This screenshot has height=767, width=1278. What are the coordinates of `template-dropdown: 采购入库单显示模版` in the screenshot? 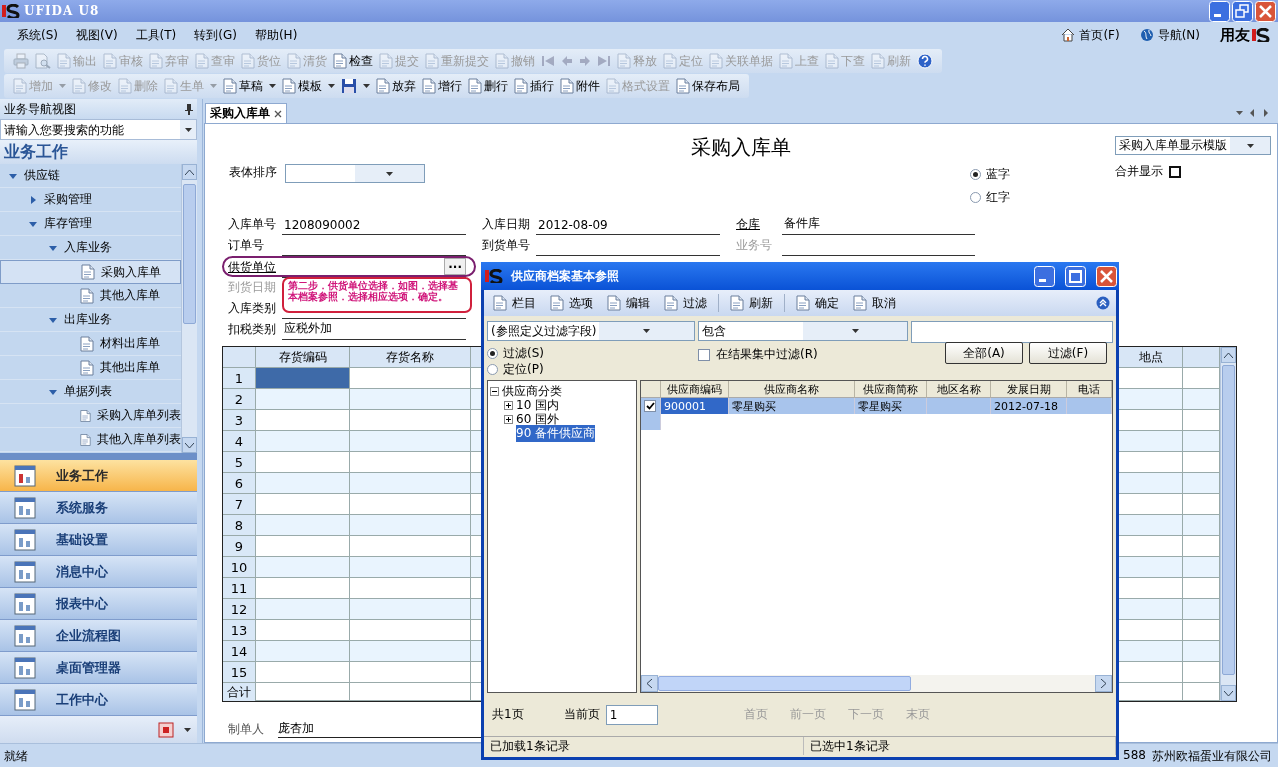 It's located at (1193, 145).